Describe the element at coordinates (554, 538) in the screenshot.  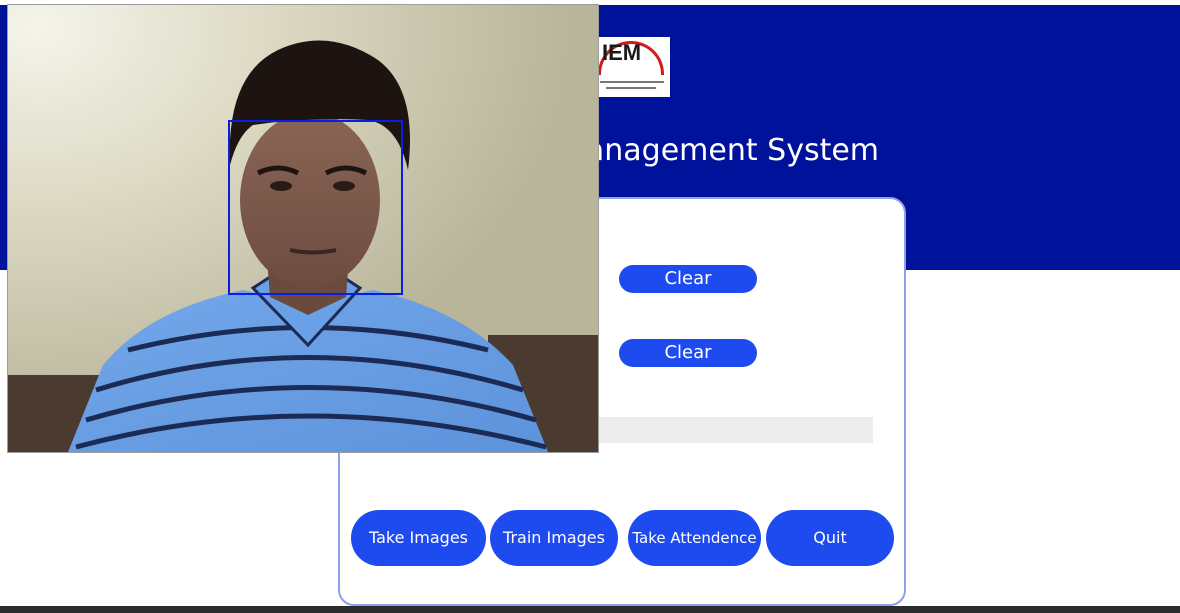
I see `train-images-button: Train Images` at that location.